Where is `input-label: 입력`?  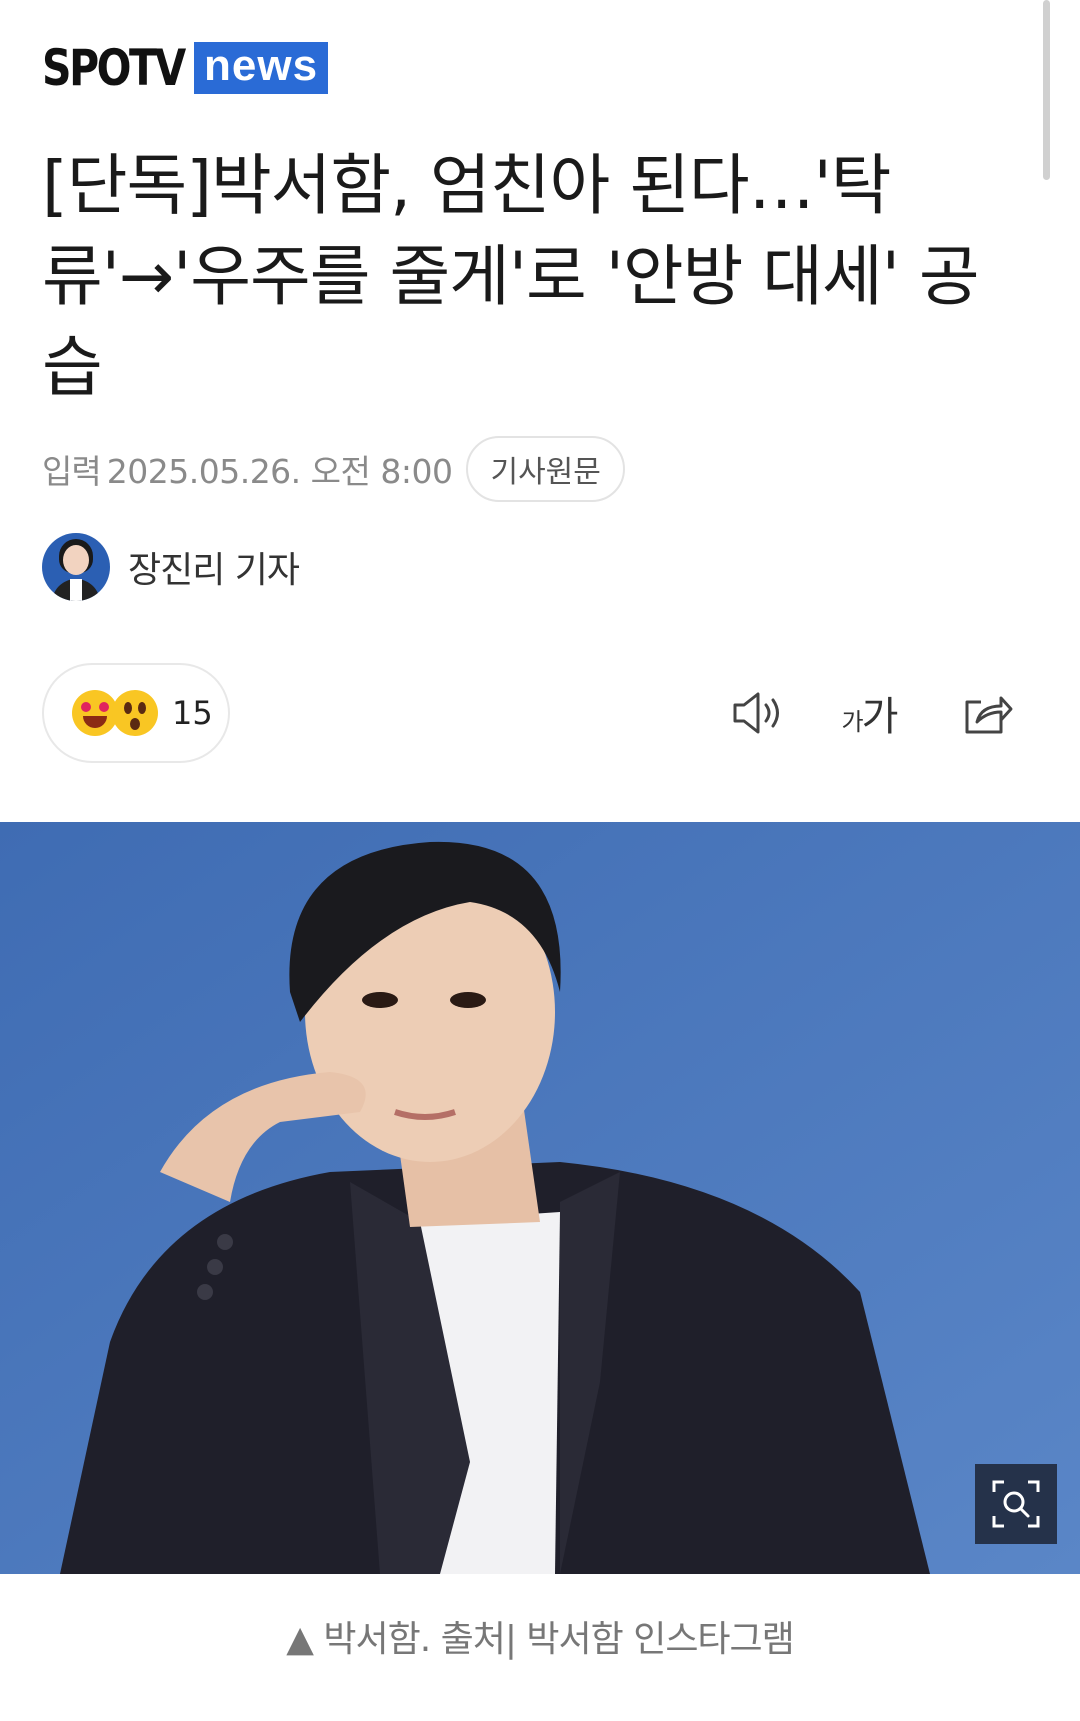
input-label: 입력 is located at coordinates (72, 471).